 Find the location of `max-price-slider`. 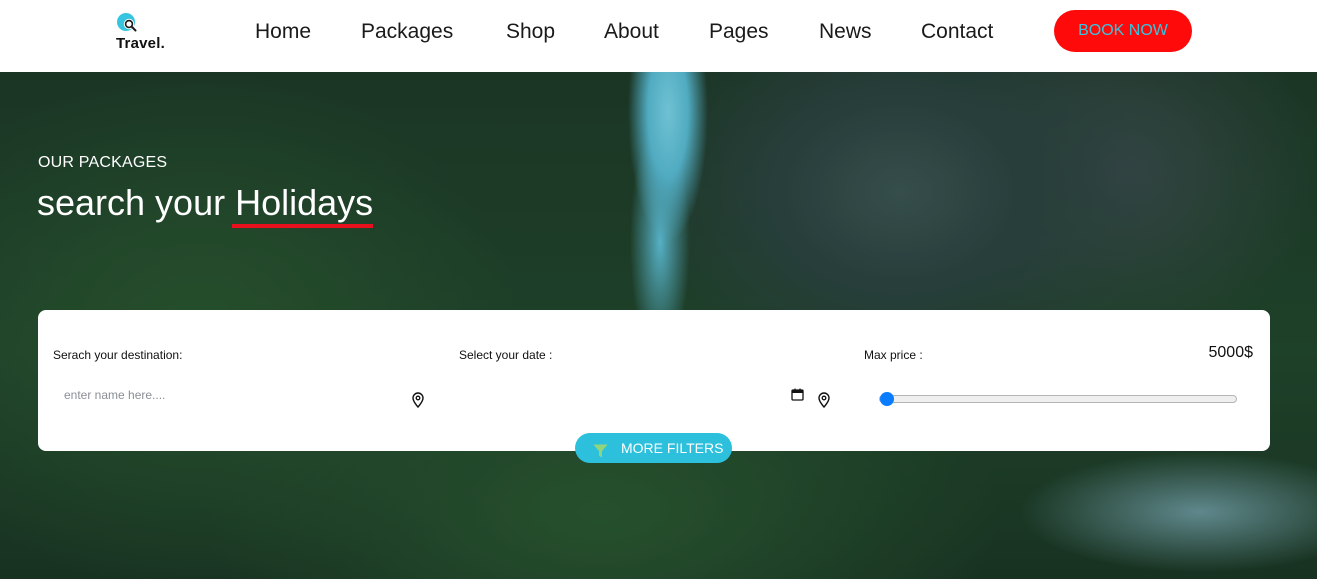

max-price-slider is located at coordinates (1058, 399).